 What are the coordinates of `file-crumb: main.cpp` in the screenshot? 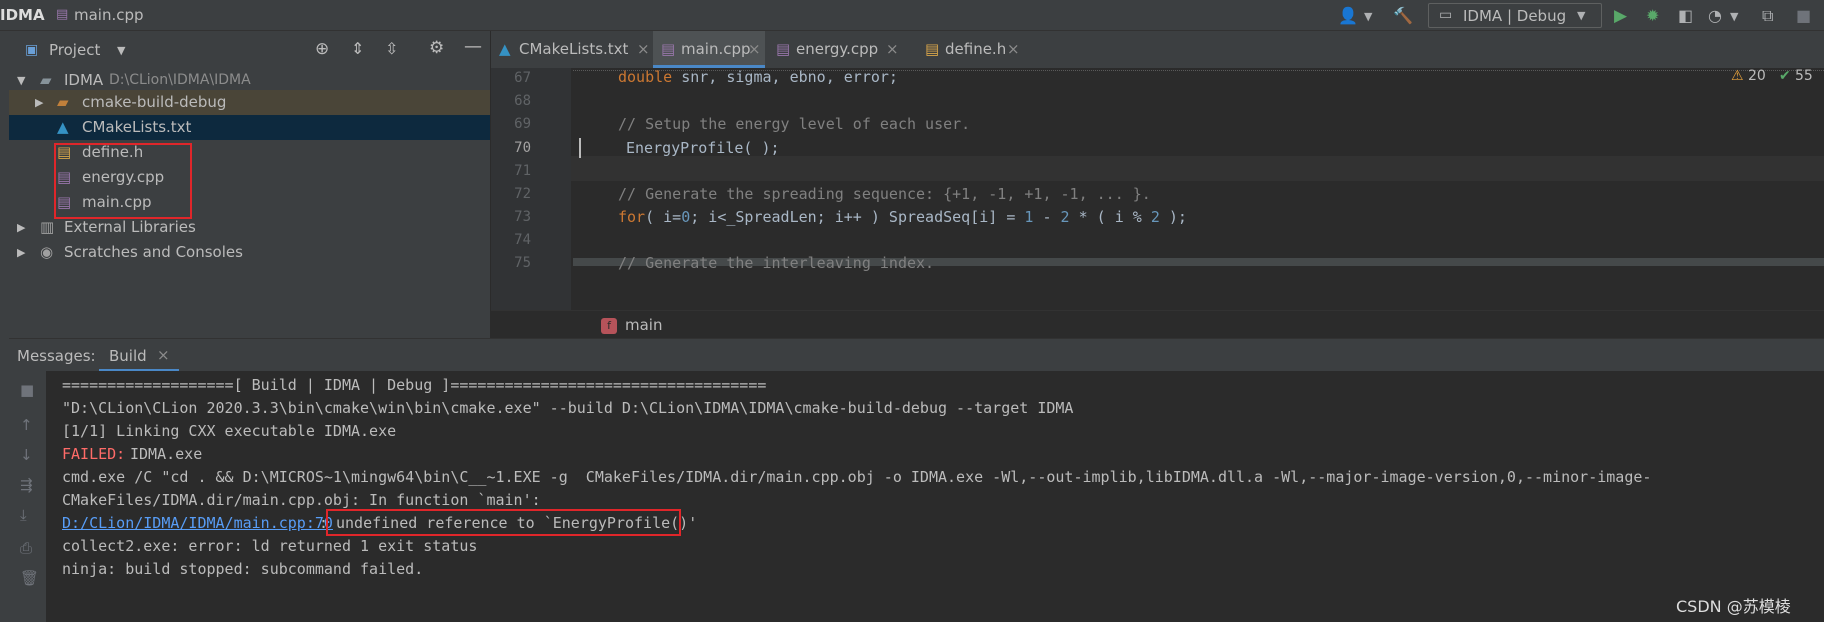 It's located at (109, 15).